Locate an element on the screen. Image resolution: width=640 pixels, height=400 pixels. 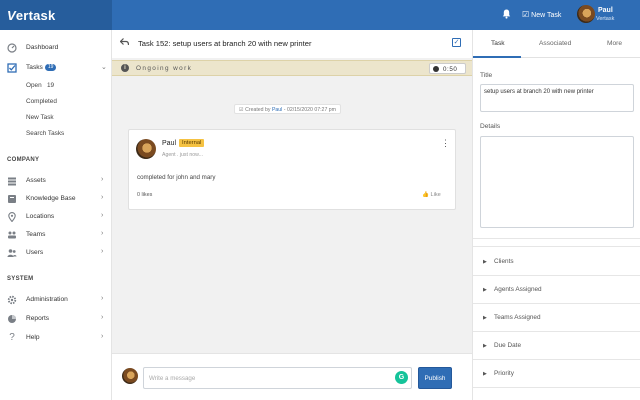
sidebar-subitem-new-task: New Task is located at coordinates (40, 117).